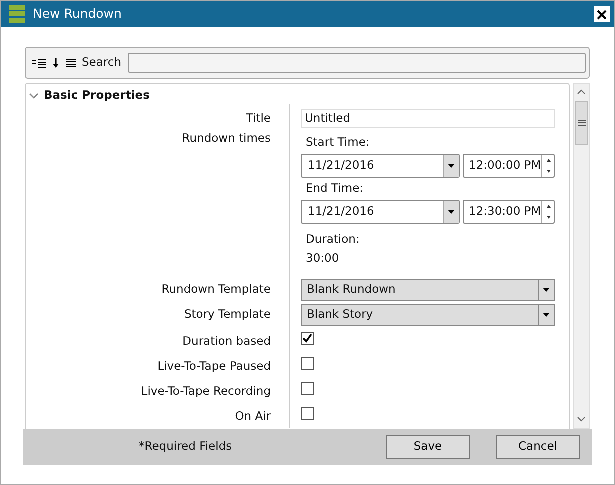 This screenshot has height=485, width=615. Describe the element at coordinates (216, 289) in the screenshot. I see `property-label: Rundown Template` at that location.